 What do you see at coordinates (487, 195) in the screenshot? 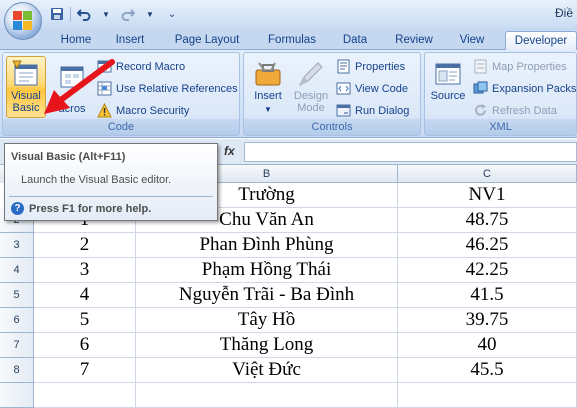
I see `cell-c1: NV1` at bounding box center [487, 195].